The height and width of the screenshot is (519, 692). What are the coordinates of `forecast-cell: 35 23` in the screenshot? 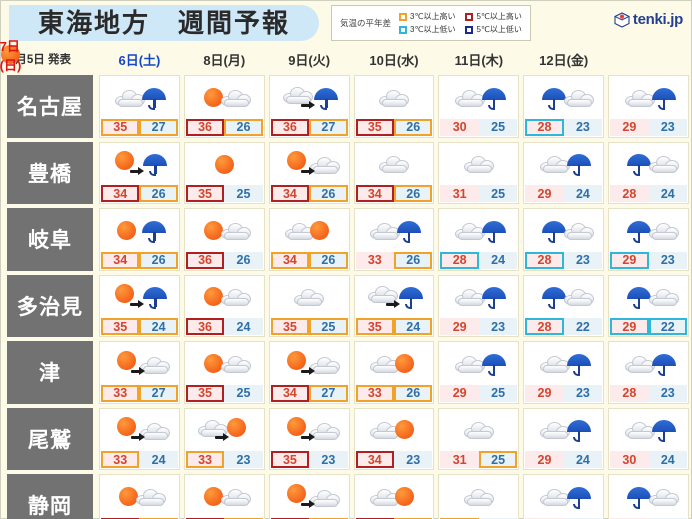 It's located at (309, 438).